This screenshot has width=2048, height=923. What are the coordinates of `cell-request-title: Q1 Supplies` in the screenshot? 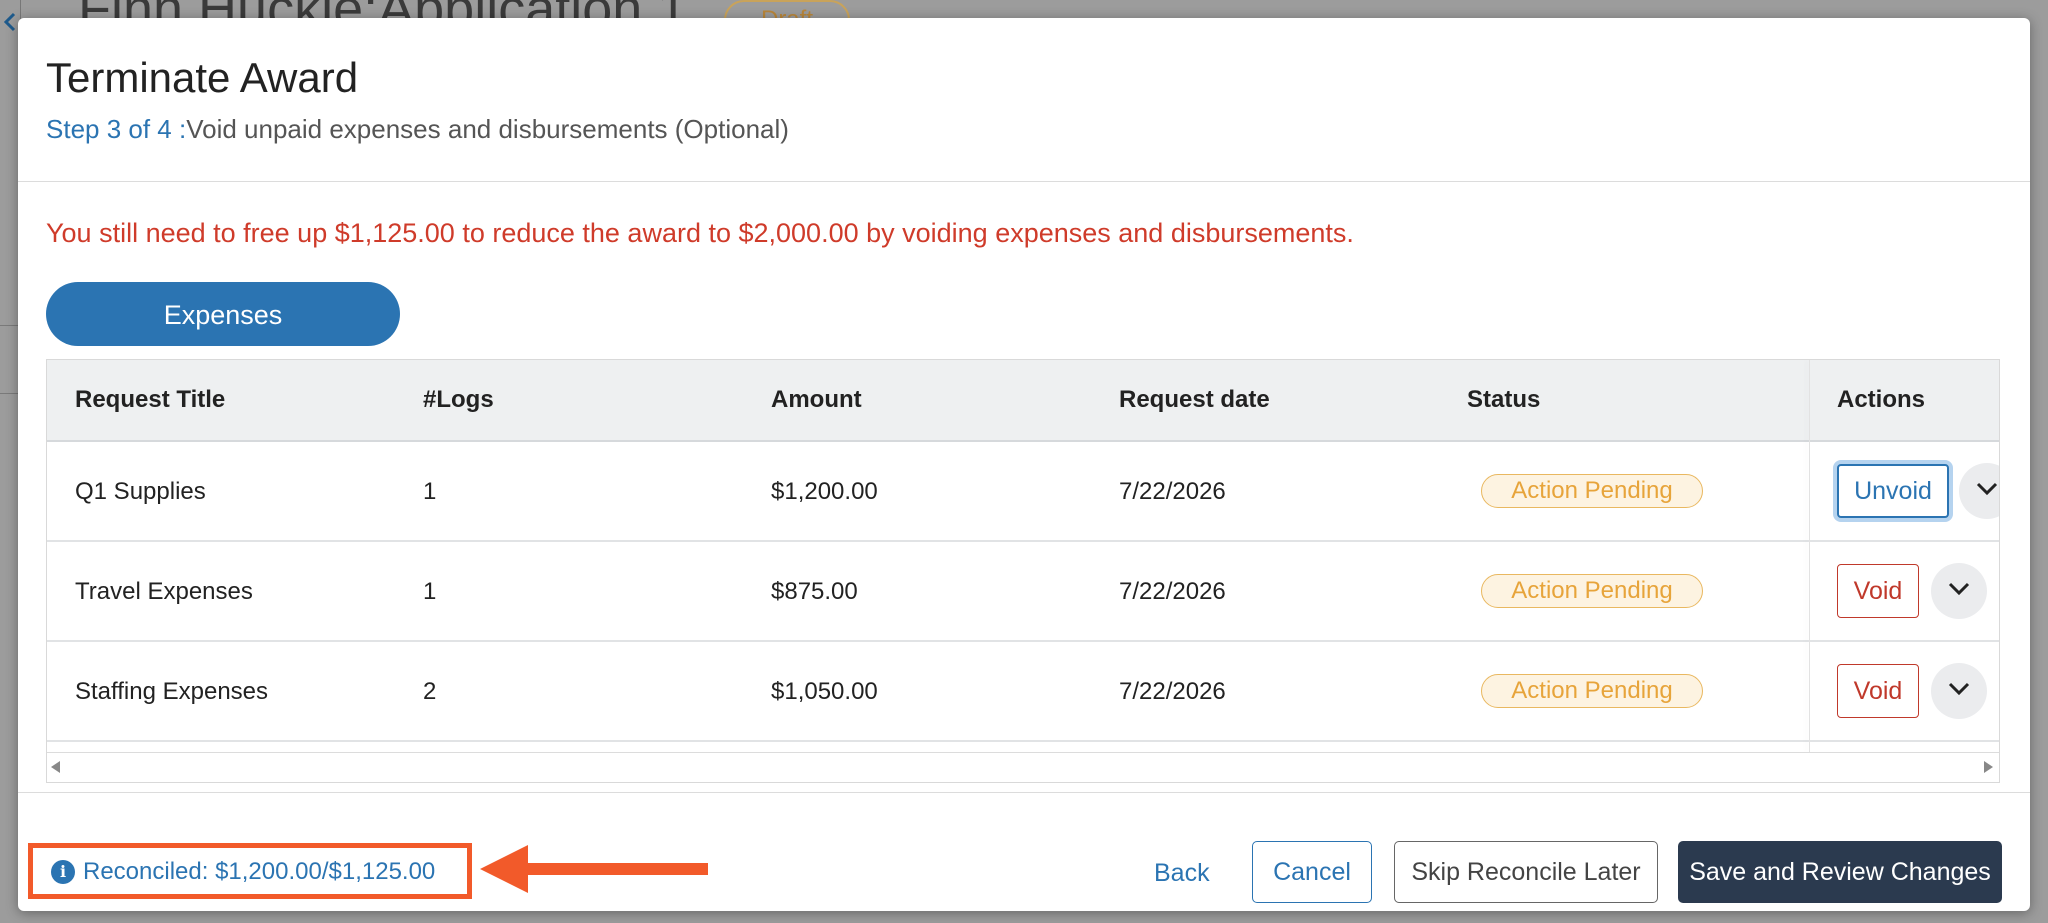 It's located at (140, 491).